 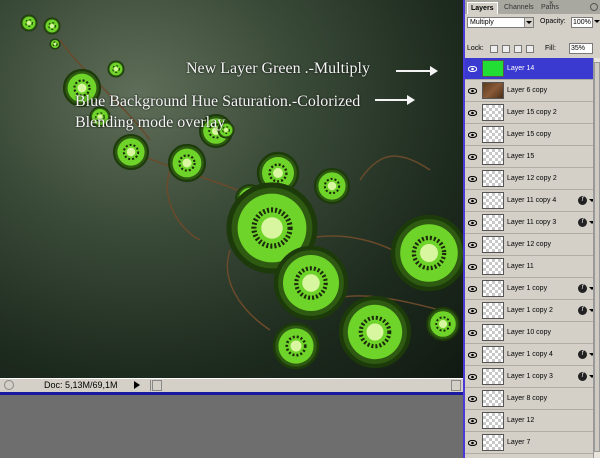 What do you see at coordinates (529, 355) in the screenshot?
I see `layer-row: Layer 1 copy 4 f` at bounding box center [529, 355].